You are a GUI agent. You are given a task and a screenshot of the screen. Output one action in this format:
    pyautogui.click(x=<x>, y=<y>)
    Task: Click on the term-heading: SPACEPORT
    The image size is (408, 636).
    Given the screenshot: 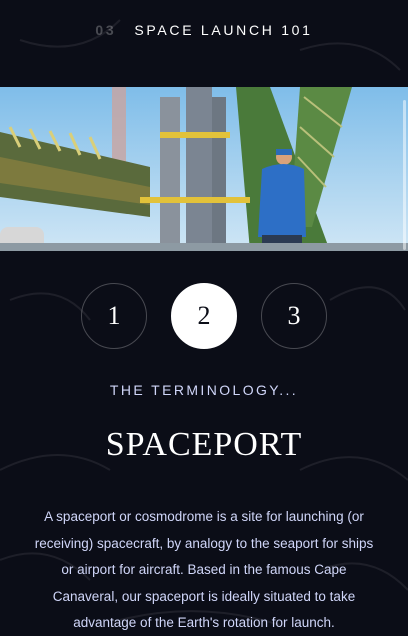 What is the action you would take?
    pyautogui.click(x=204, y=444)
    